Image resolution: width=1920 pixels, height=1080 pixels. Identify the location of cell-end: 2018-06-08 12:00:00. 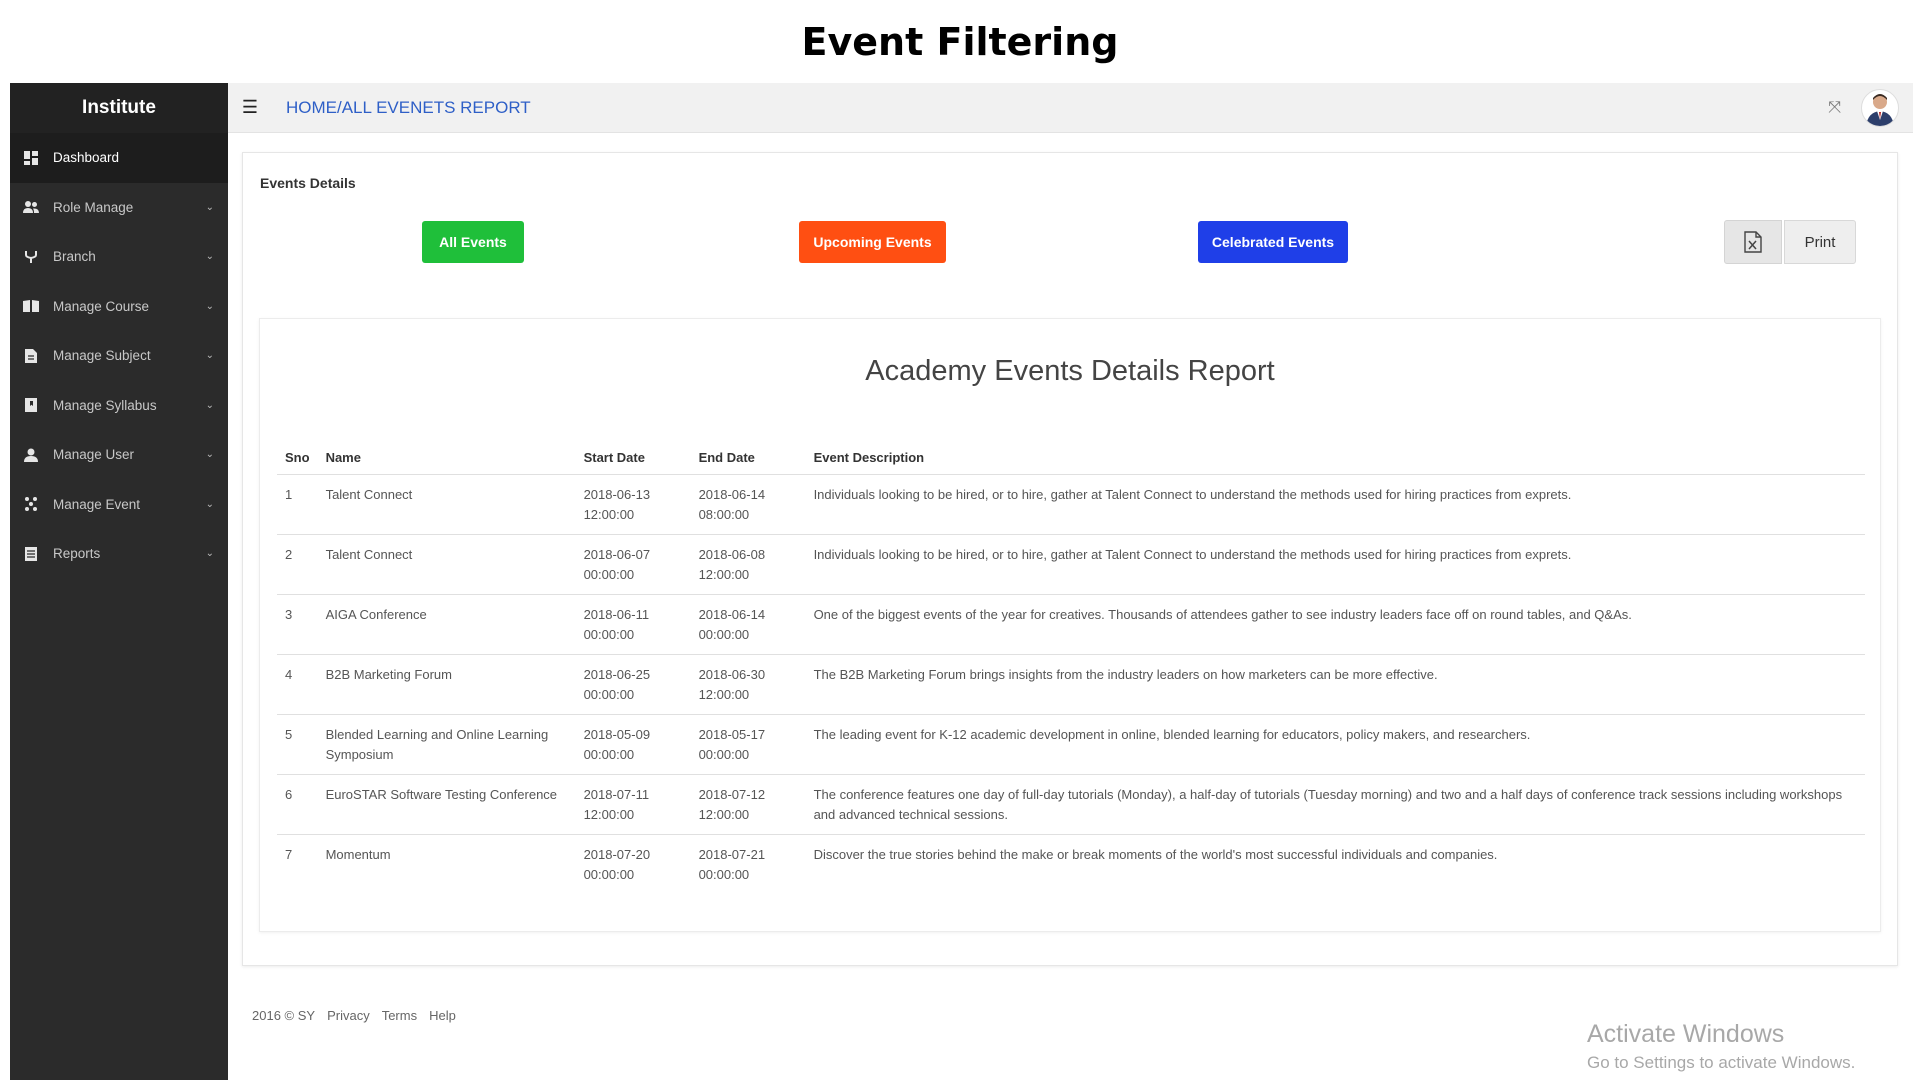
(748, 564).